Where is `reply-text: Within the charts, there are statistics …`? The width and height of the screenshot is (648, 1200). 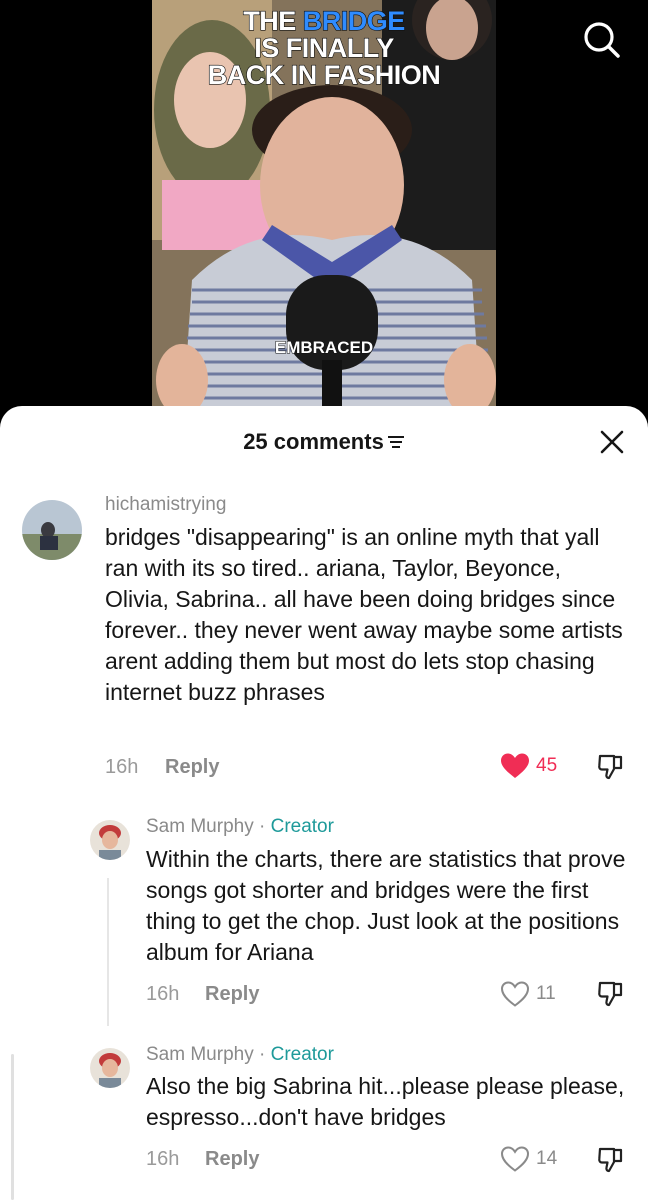 reply-text: Within the charts, there are statistics … is located at coordinates (386, 905).